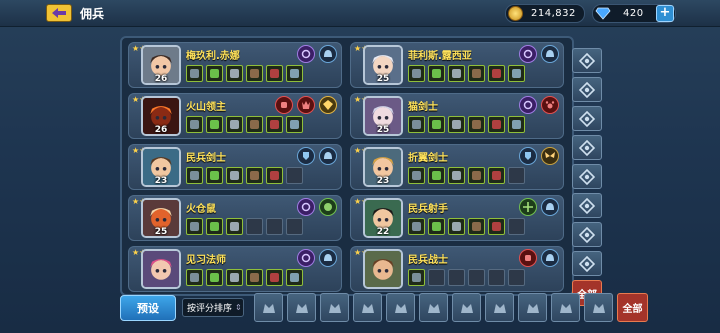  Describe the element at coordinates (598, 307) in the screenshot. I see `helm-race-icon` at that location.